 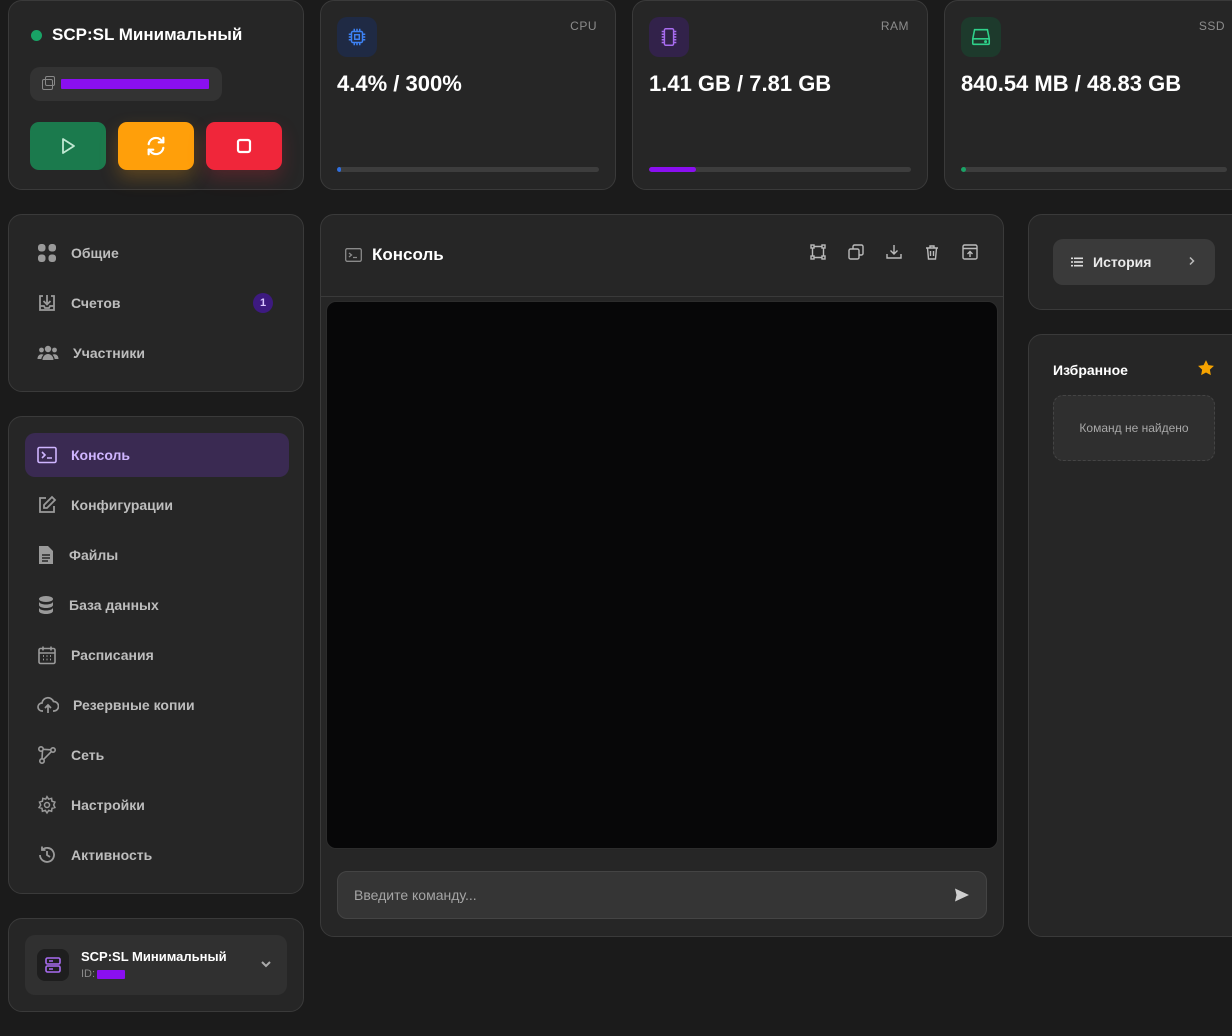 I want to click on file-icon, so click(x=46, y=555).